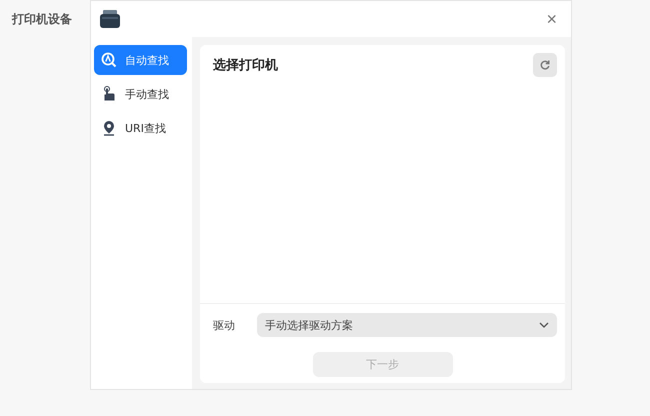  I want to click on refresh-icon, so click(545, 65).